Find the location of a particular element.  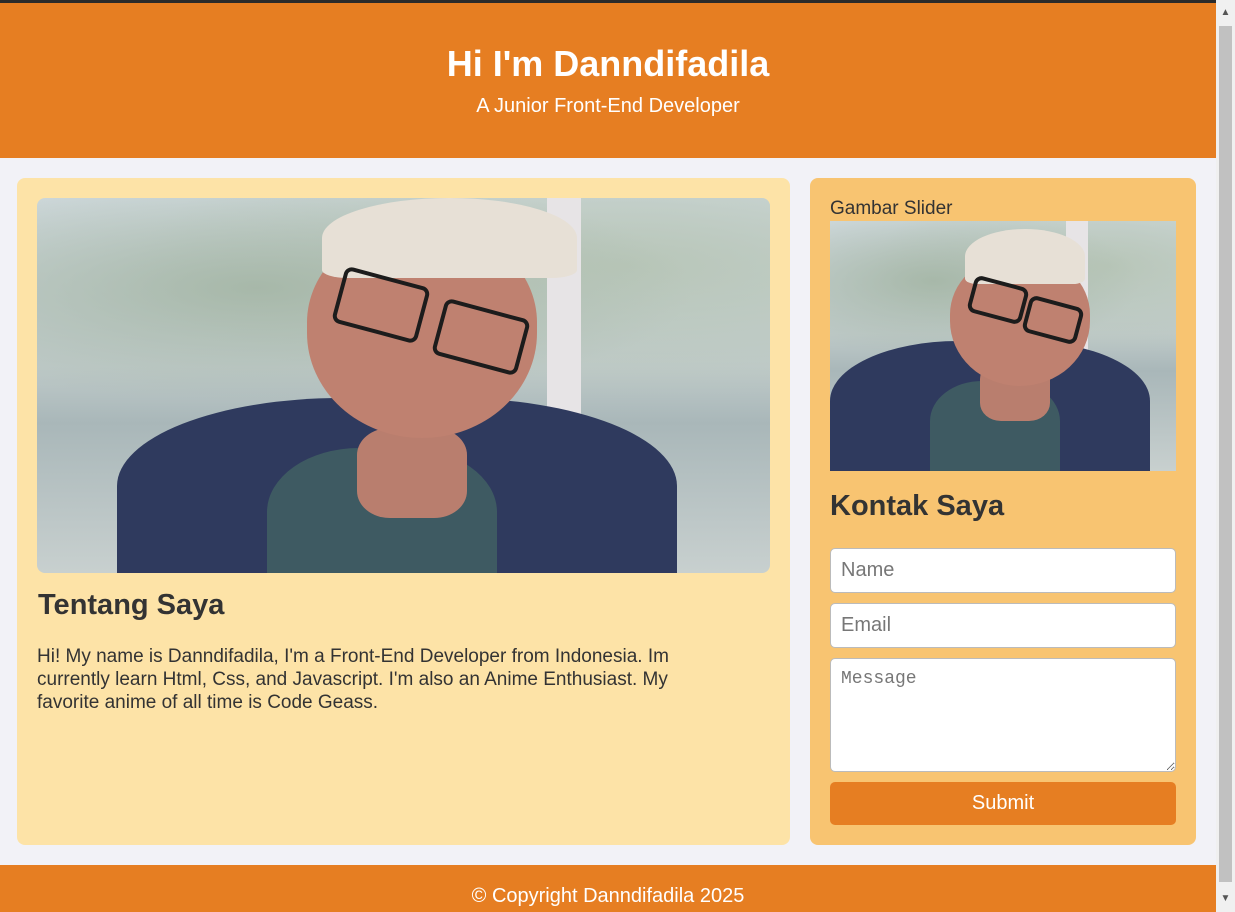

about-heading: Tentang Saya is located at coordinates (131, 605).